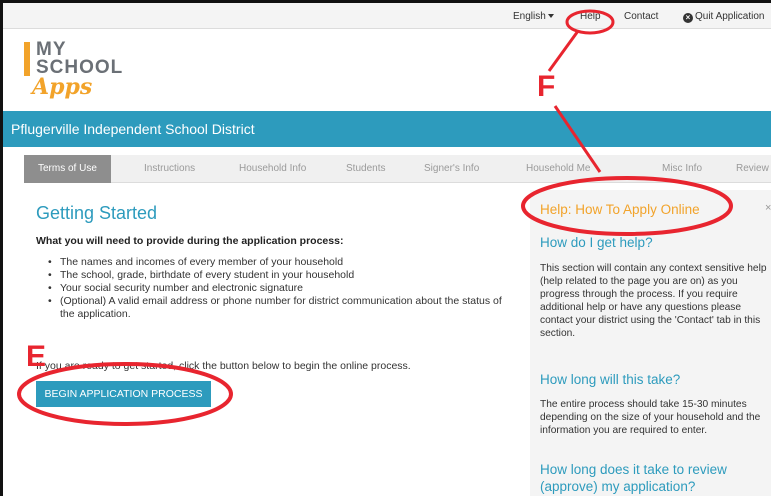 Image resolution: width=771 pixels, height=496 pixels. I want to click on close-circle-icon: ×, so click(688, 18).